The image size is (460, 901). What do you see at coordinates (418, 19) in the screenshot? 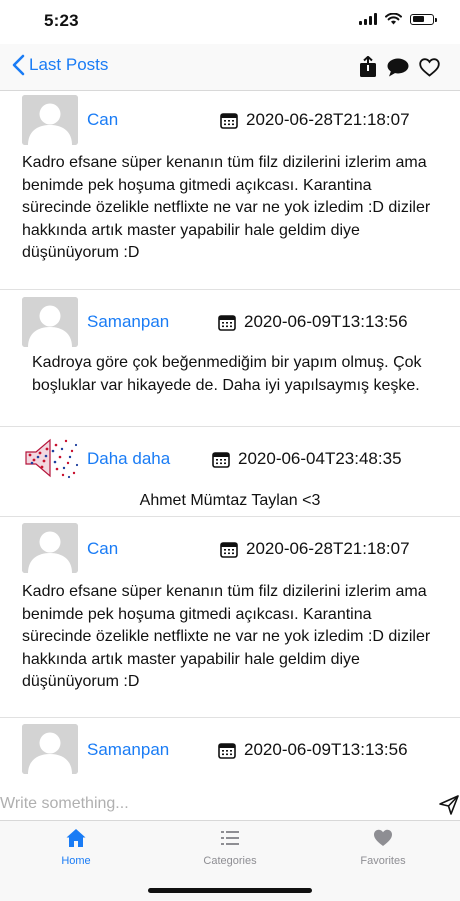
I see `battery-fill` at bounding box center [418, 19].